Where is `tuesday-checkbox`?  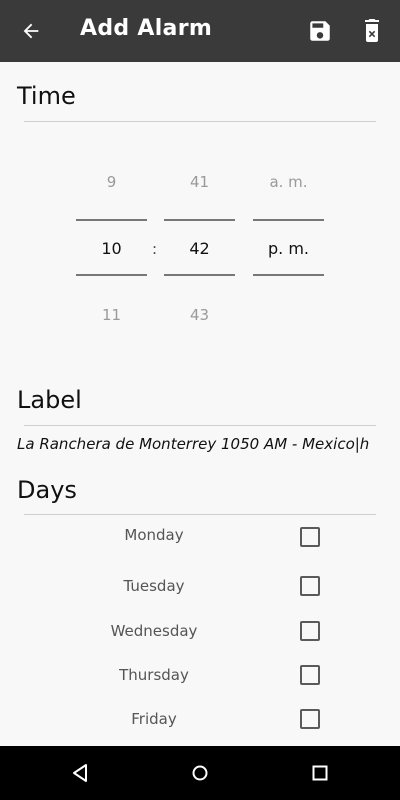
tuesday-checkbox is located at coordinates (310, 586).